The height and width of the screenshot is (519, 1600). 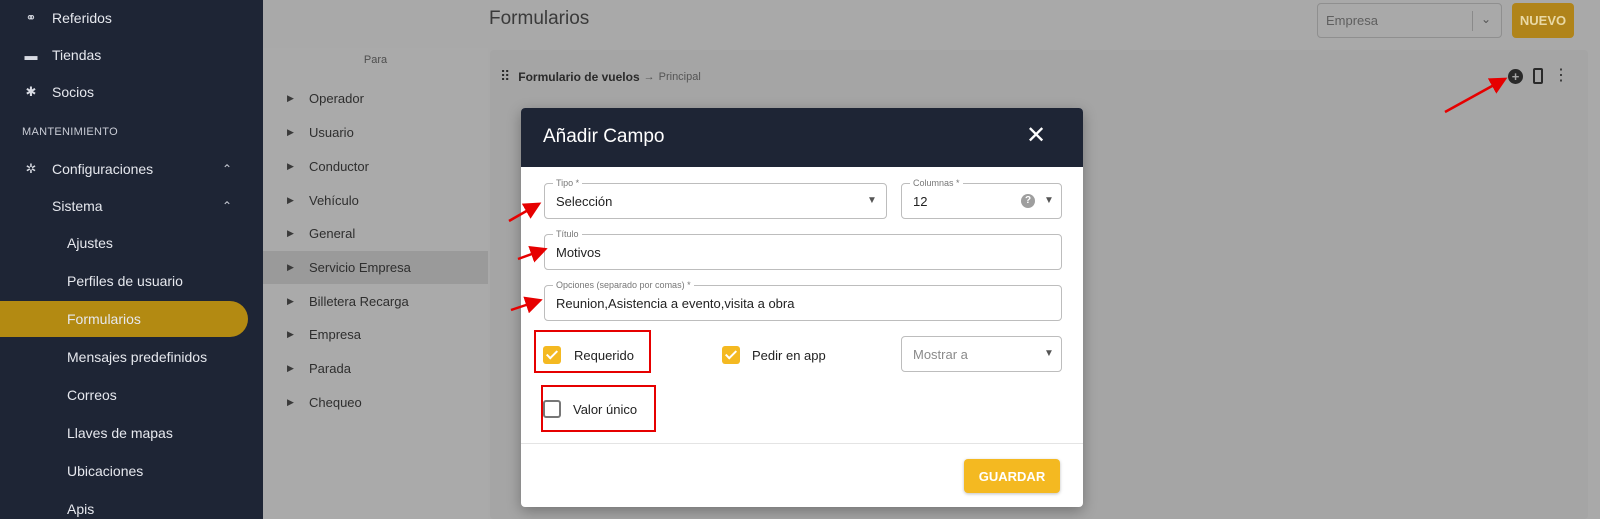 I want to click on arrow-right-icon: →, so click(x=649, y=76).